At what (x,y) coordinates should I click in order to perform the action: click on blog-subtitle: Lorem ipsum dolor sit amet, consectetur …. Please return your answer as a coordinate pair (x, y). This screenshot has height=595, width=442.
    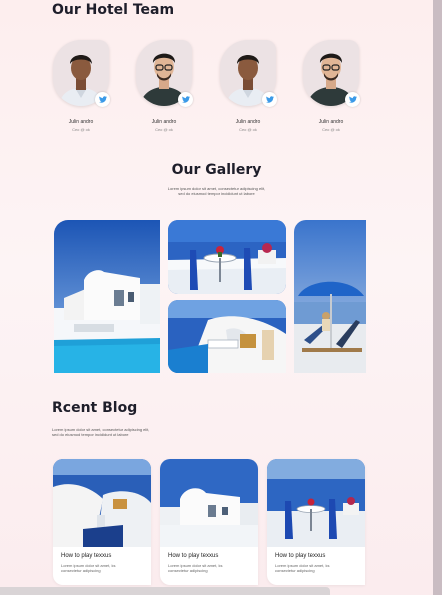
    Looking at the image, I should click on (101, 432).